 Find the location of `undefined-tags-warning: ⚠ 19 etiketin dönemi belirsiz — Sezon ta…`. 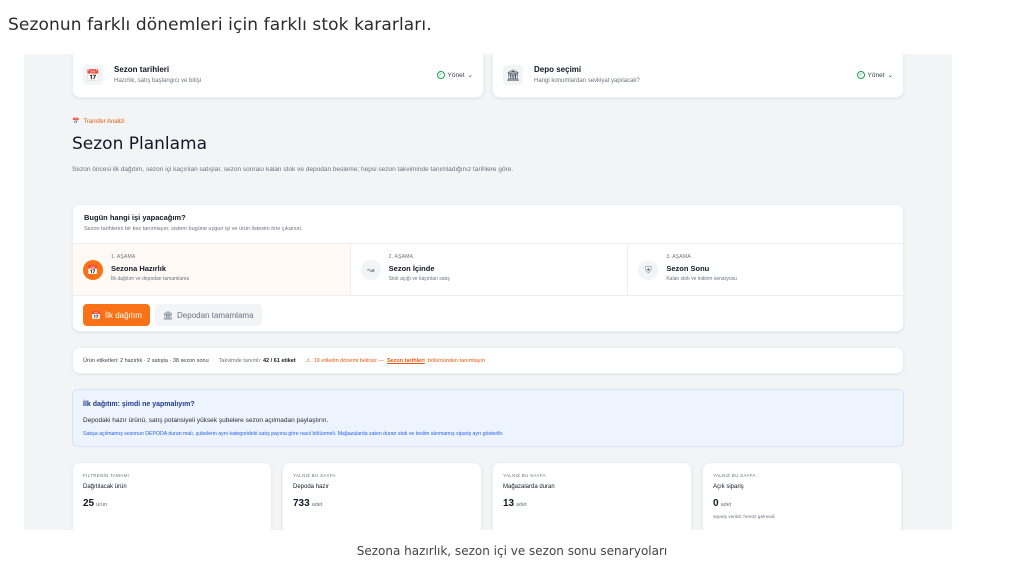

undefined-tags-warning: ⚠ 19 etiketin dönemi belirsiz — Sezon ta… is located at coordinates (395, 361).